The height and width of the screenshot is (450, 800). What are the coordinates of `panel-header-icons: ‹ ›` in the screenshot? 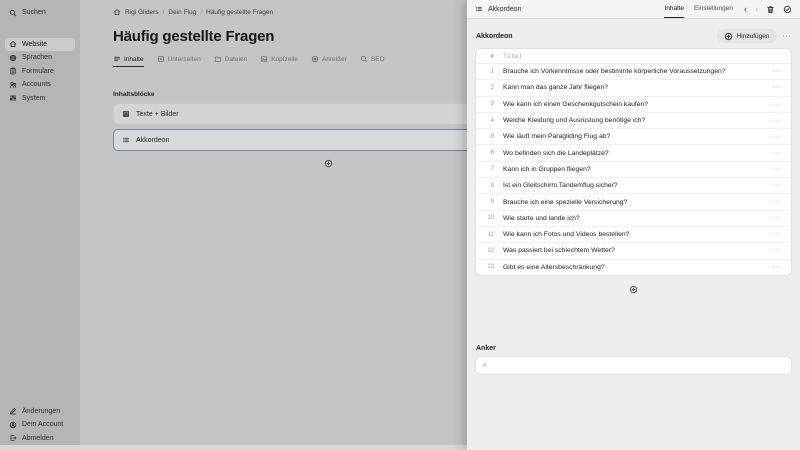 It's located at (768, 9).